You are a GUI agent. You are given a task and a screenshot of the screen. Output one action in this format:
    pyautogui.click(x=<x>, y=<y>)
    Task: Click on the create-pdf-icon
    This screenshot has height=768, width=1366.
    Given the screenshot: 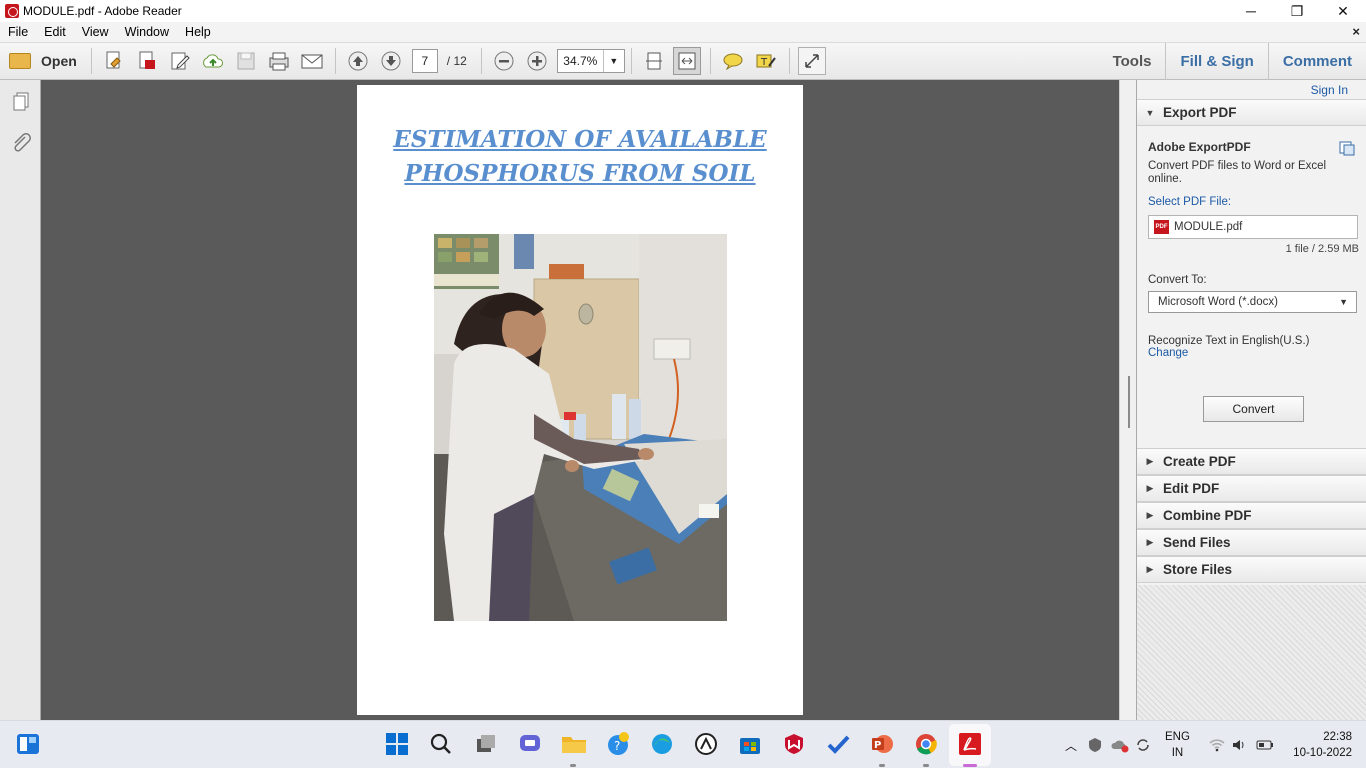 What is the action you would take?
    pyautogui.click(x=113, y=60)
    